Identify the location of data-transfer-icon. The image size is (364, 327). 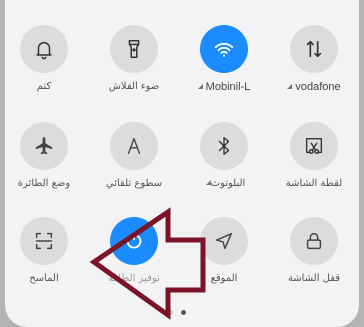
(314, 49).